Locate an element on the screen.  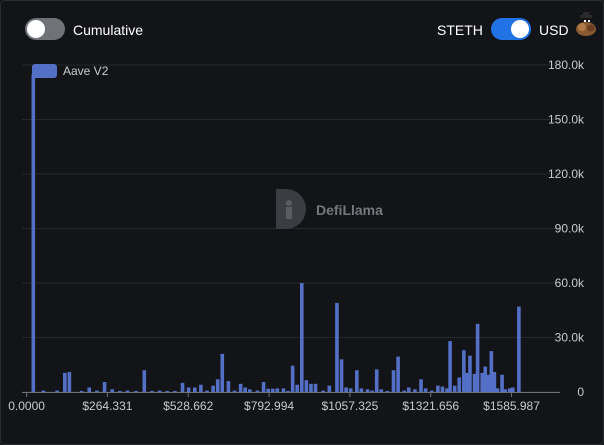
y-tick-label: 90.0k is located at coordinates (570, 229).